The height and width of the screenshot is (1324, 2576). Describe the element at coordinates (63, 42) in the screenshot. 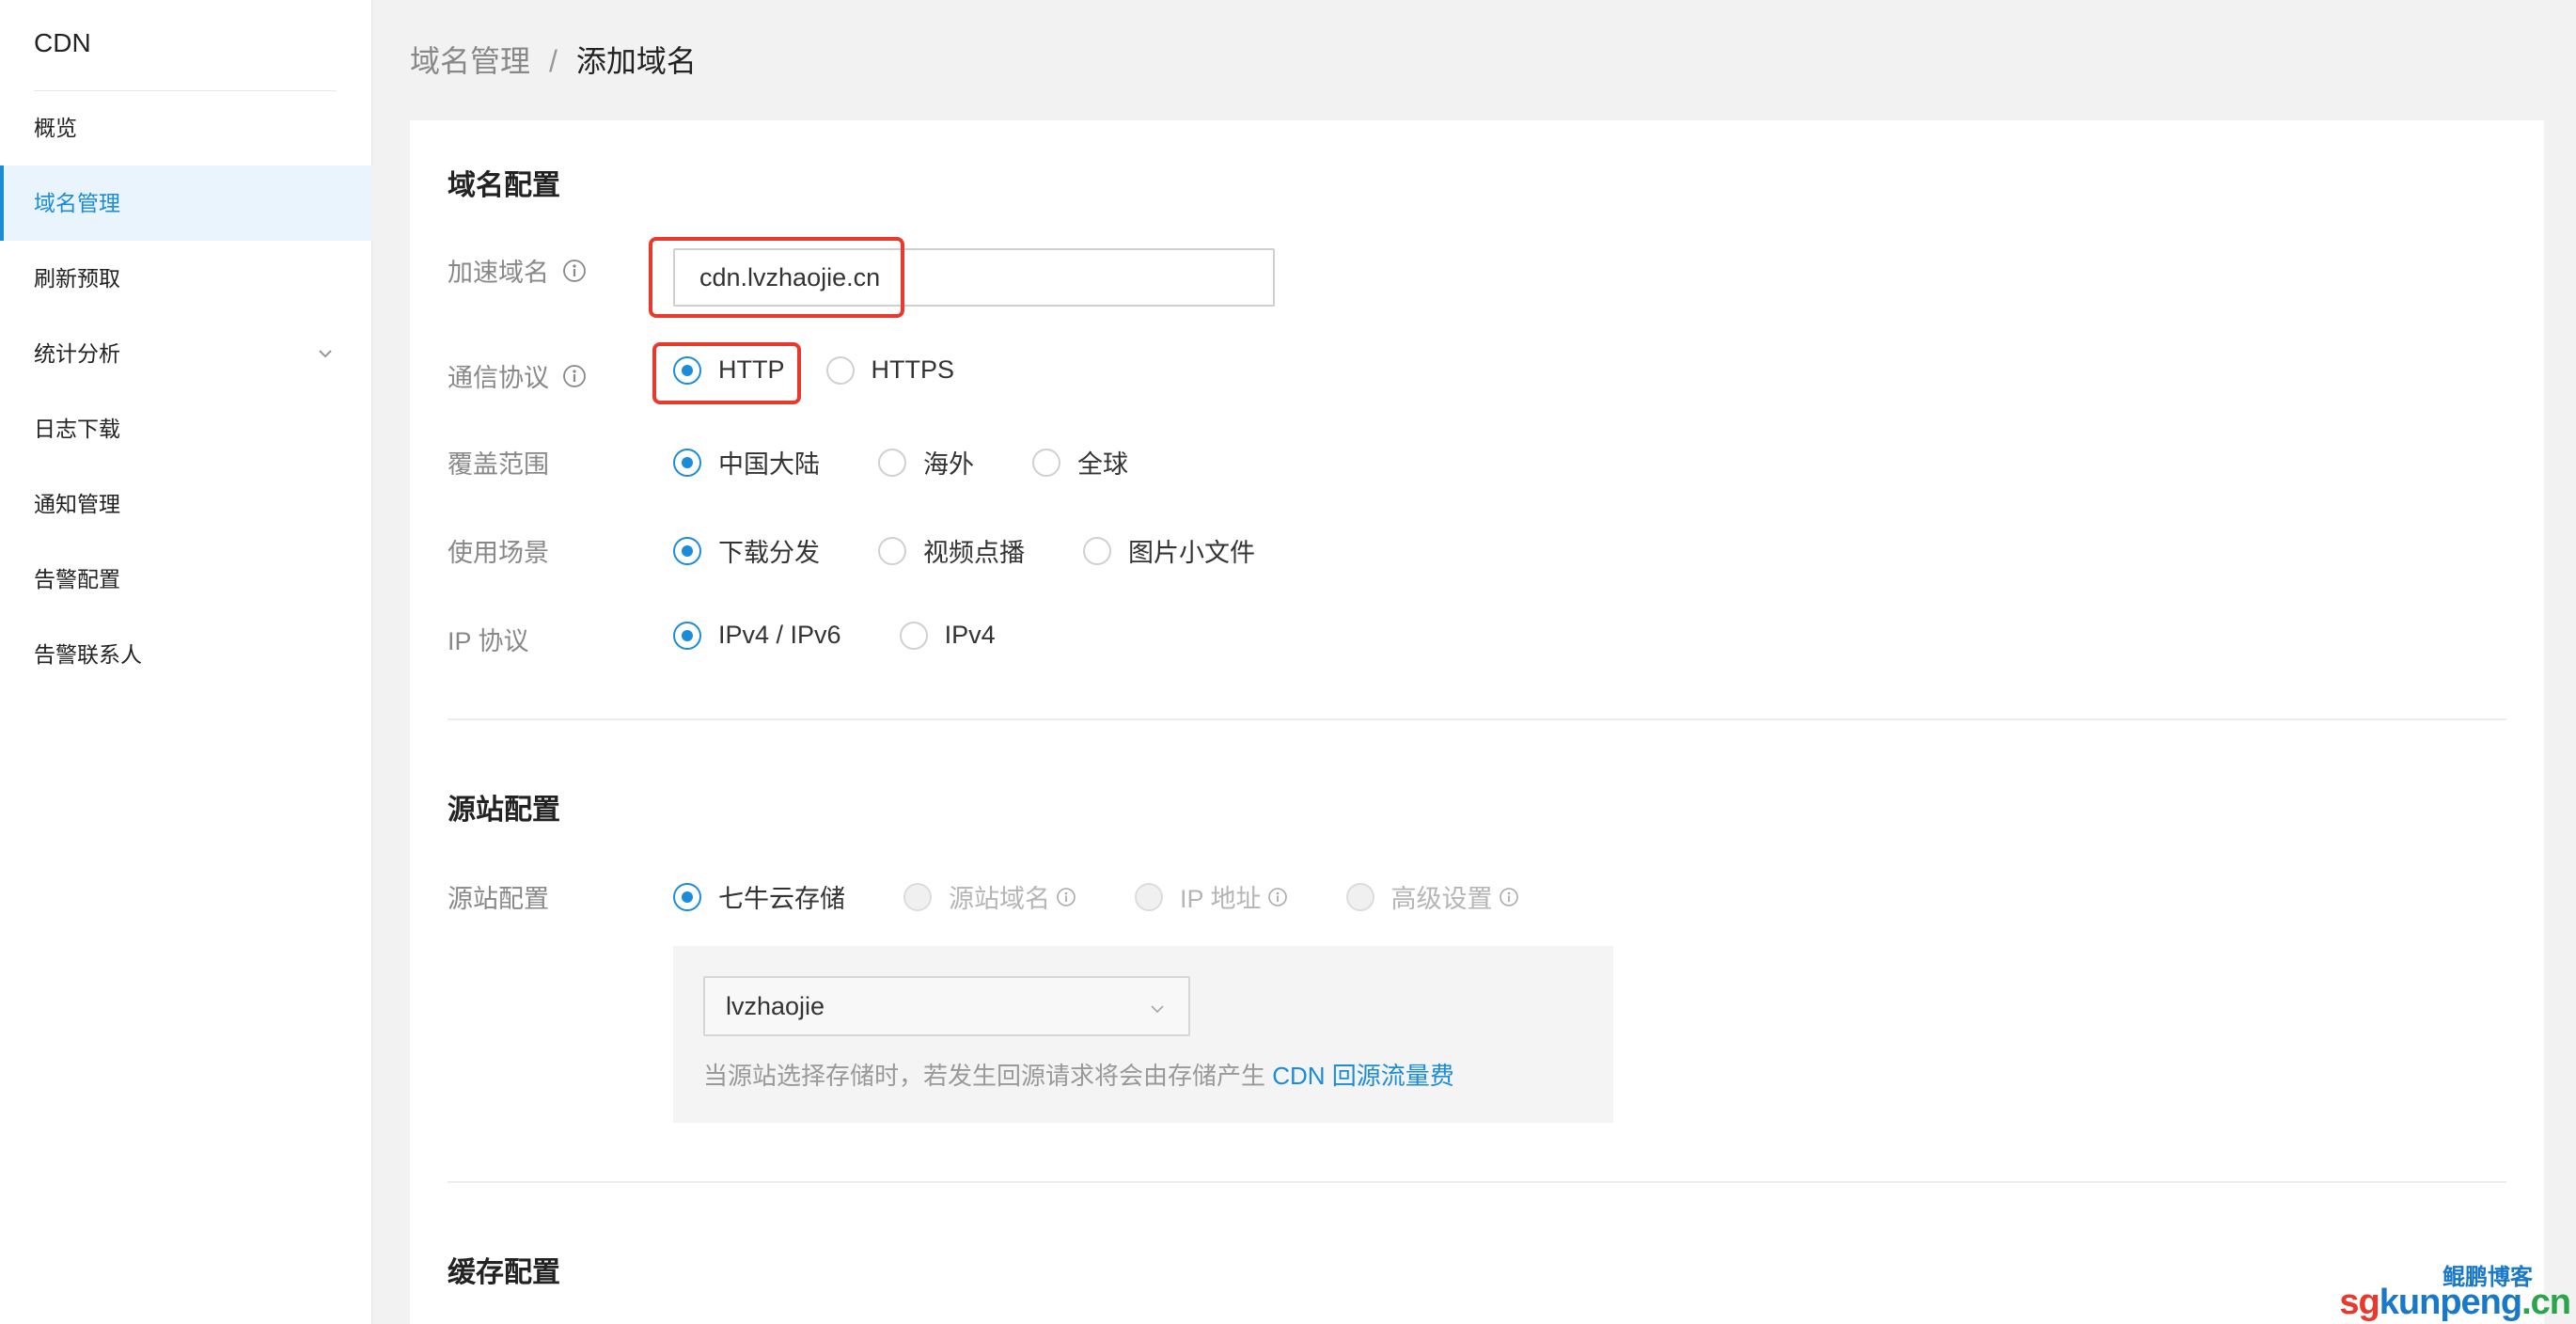

I see `brand-title: CDN` at that location.